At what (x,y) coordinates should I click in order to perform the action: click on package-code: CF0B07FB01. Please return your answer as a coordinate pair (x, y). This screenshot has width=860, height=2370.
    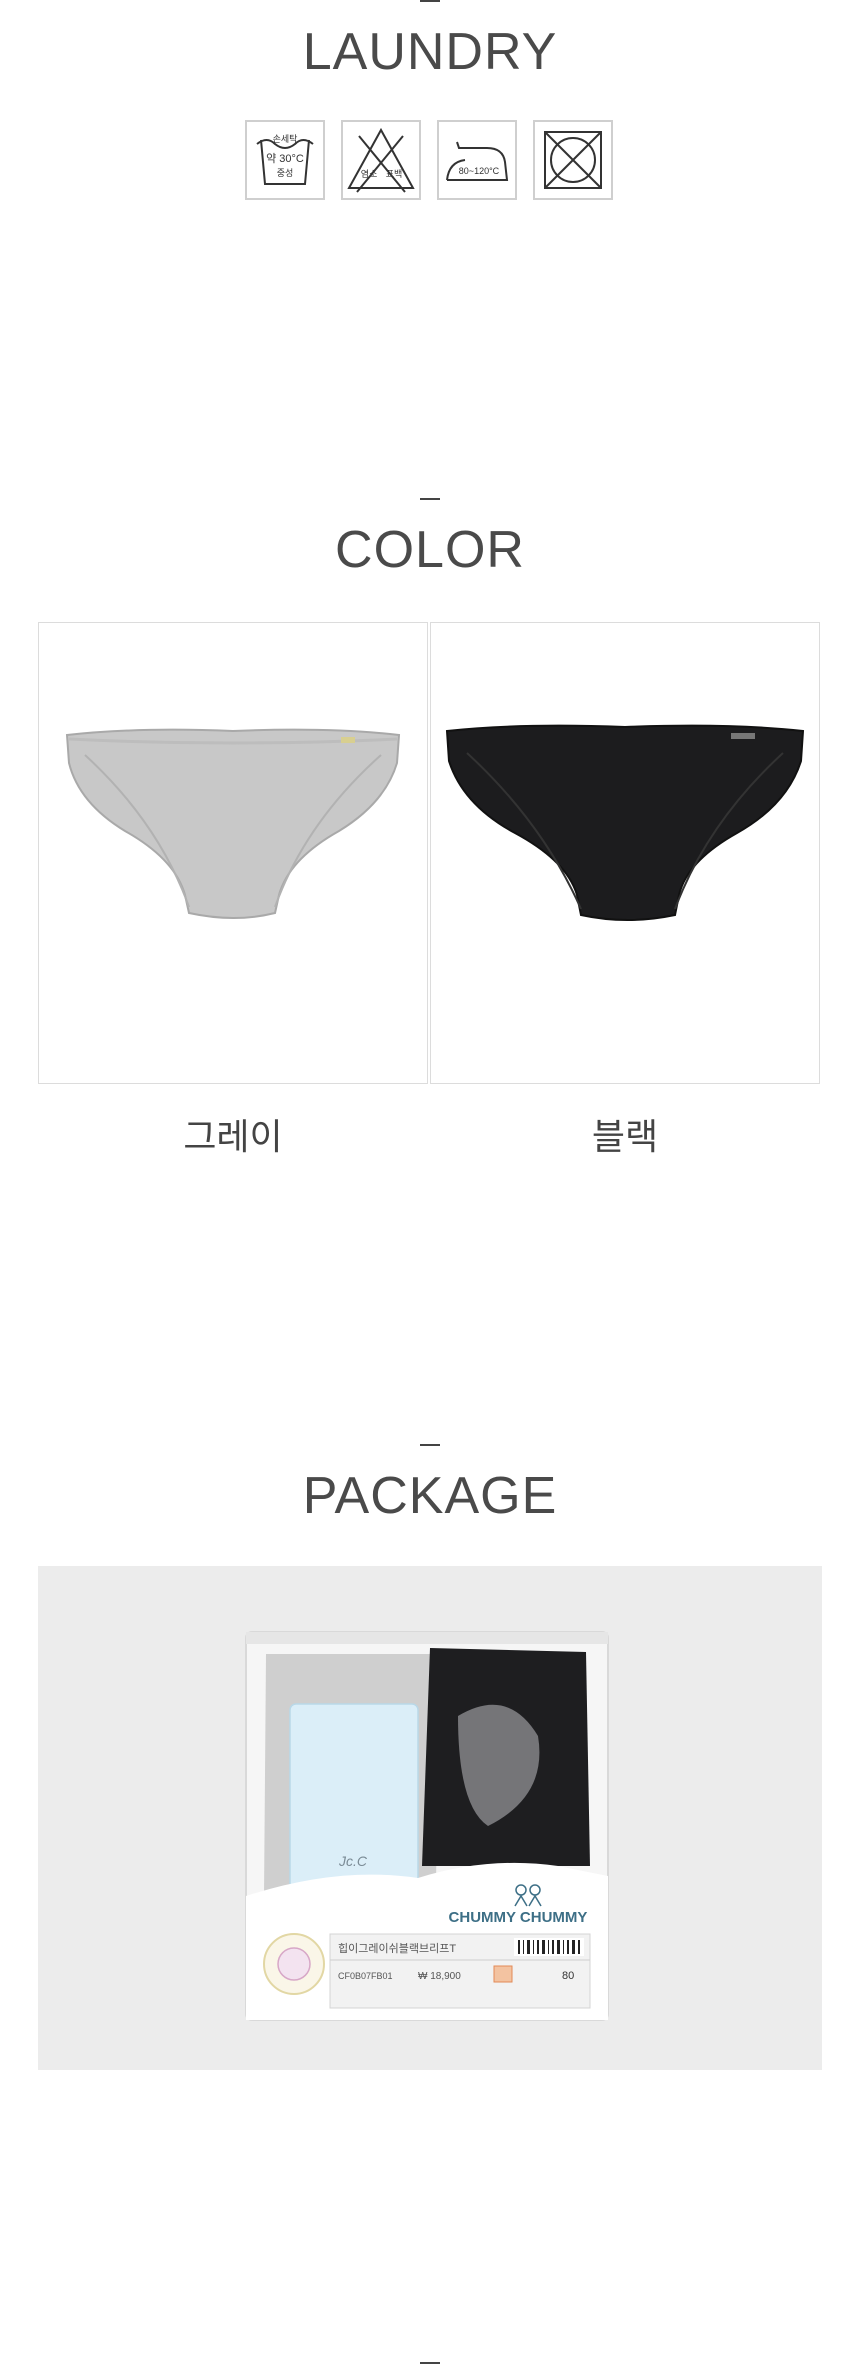
    Looking at the image, I should click on (365, 1976).